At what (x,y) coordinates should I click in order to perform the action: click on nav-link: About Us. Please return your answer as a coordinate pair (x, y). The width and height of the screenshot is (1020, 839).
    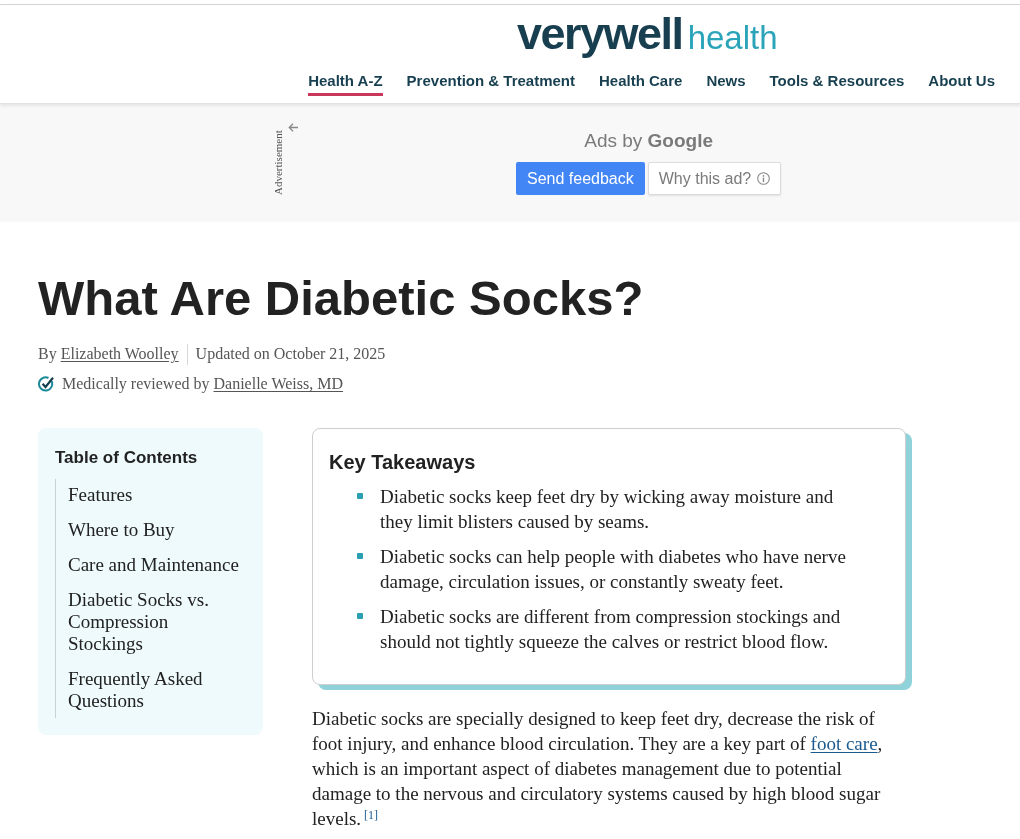
    Looking at the image, I should click on (961, 84).